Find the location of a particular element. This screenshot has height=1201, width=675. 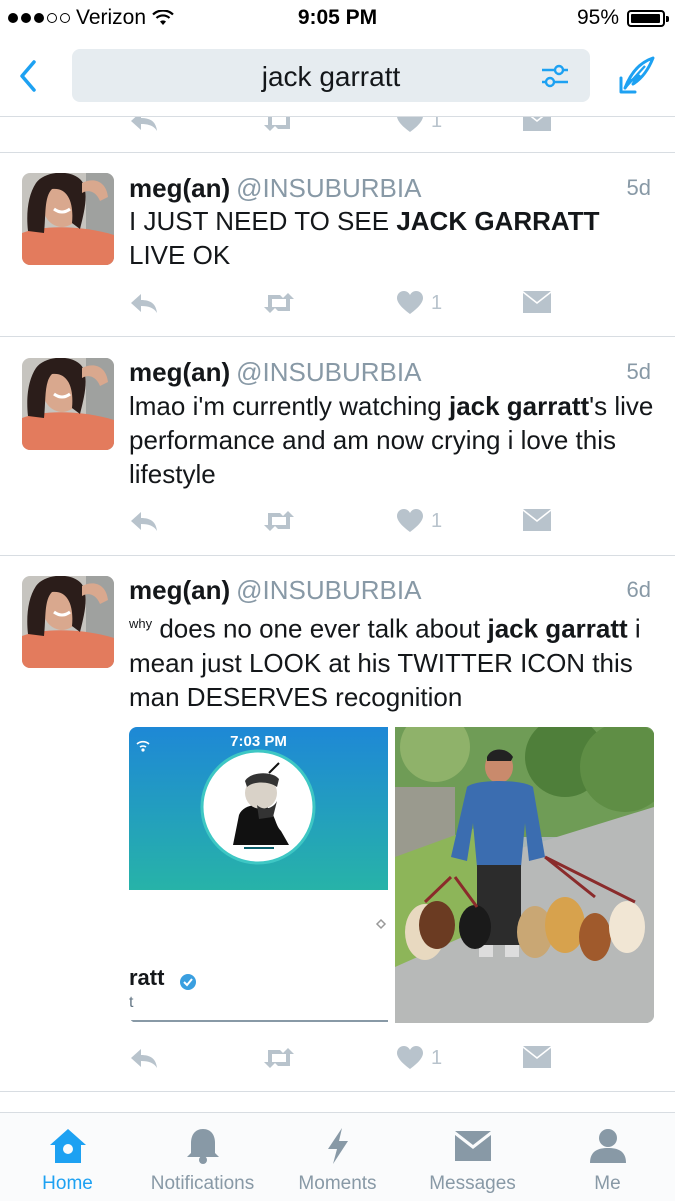

tab-label: Me is located at coordinates (607, 1183).